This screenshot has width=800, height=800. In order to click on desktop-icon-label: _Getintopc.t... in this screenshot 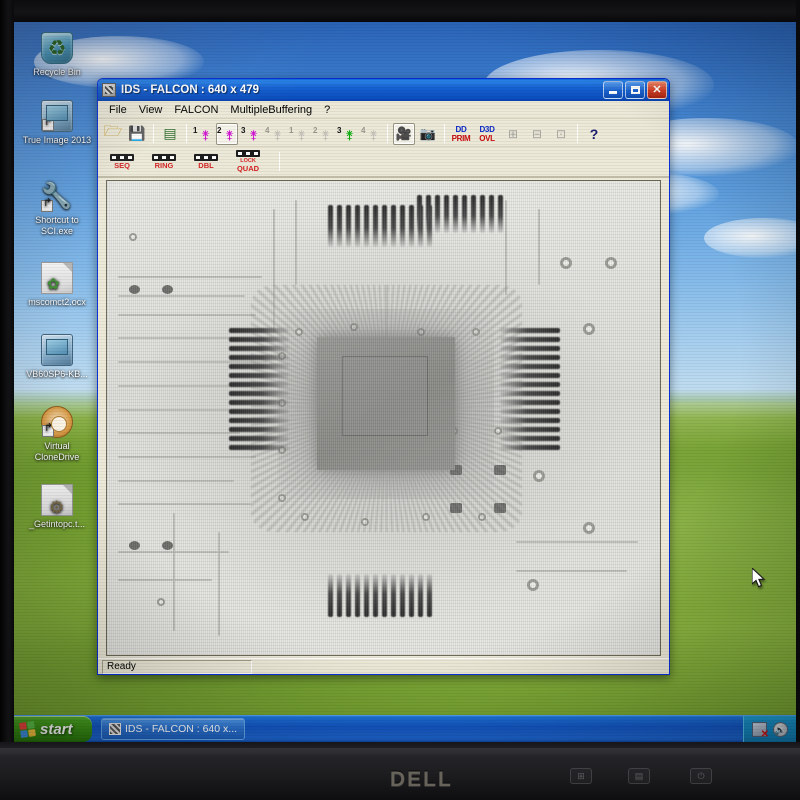, I will do `click(57, 524)`.